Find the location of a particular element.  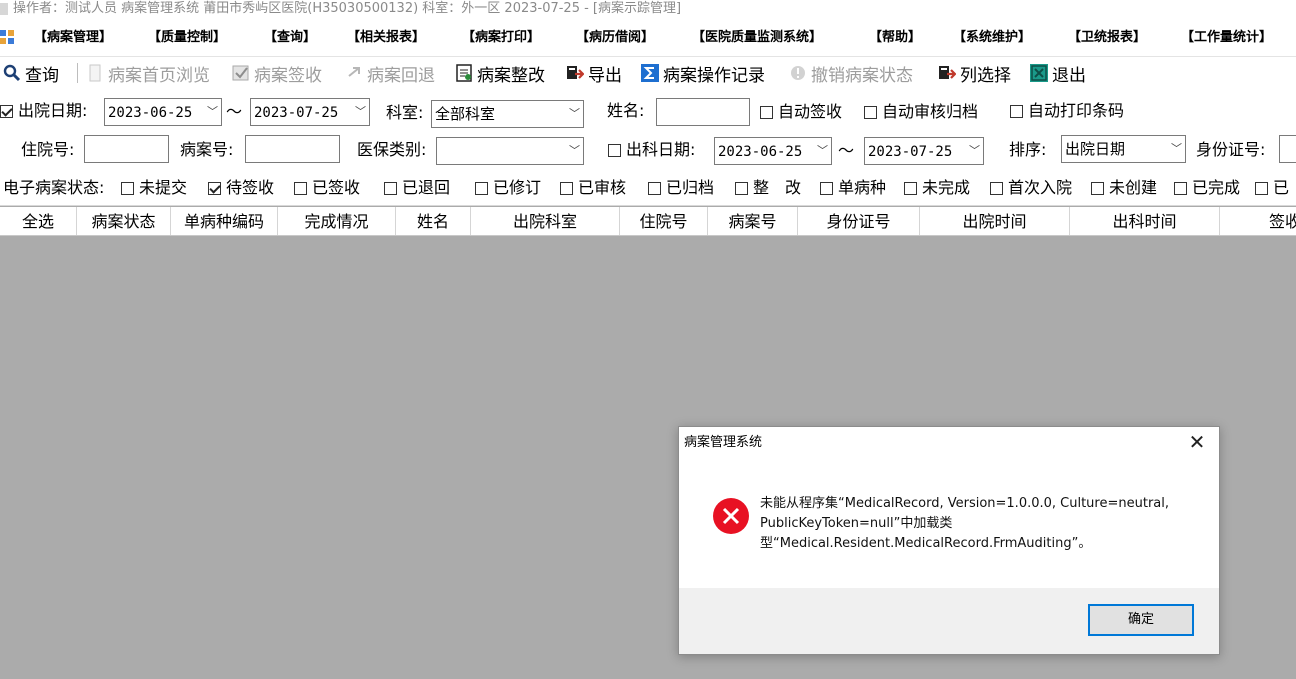

auto-signoff-checkbox: 自动签收 is located at coordinates (801, 112).